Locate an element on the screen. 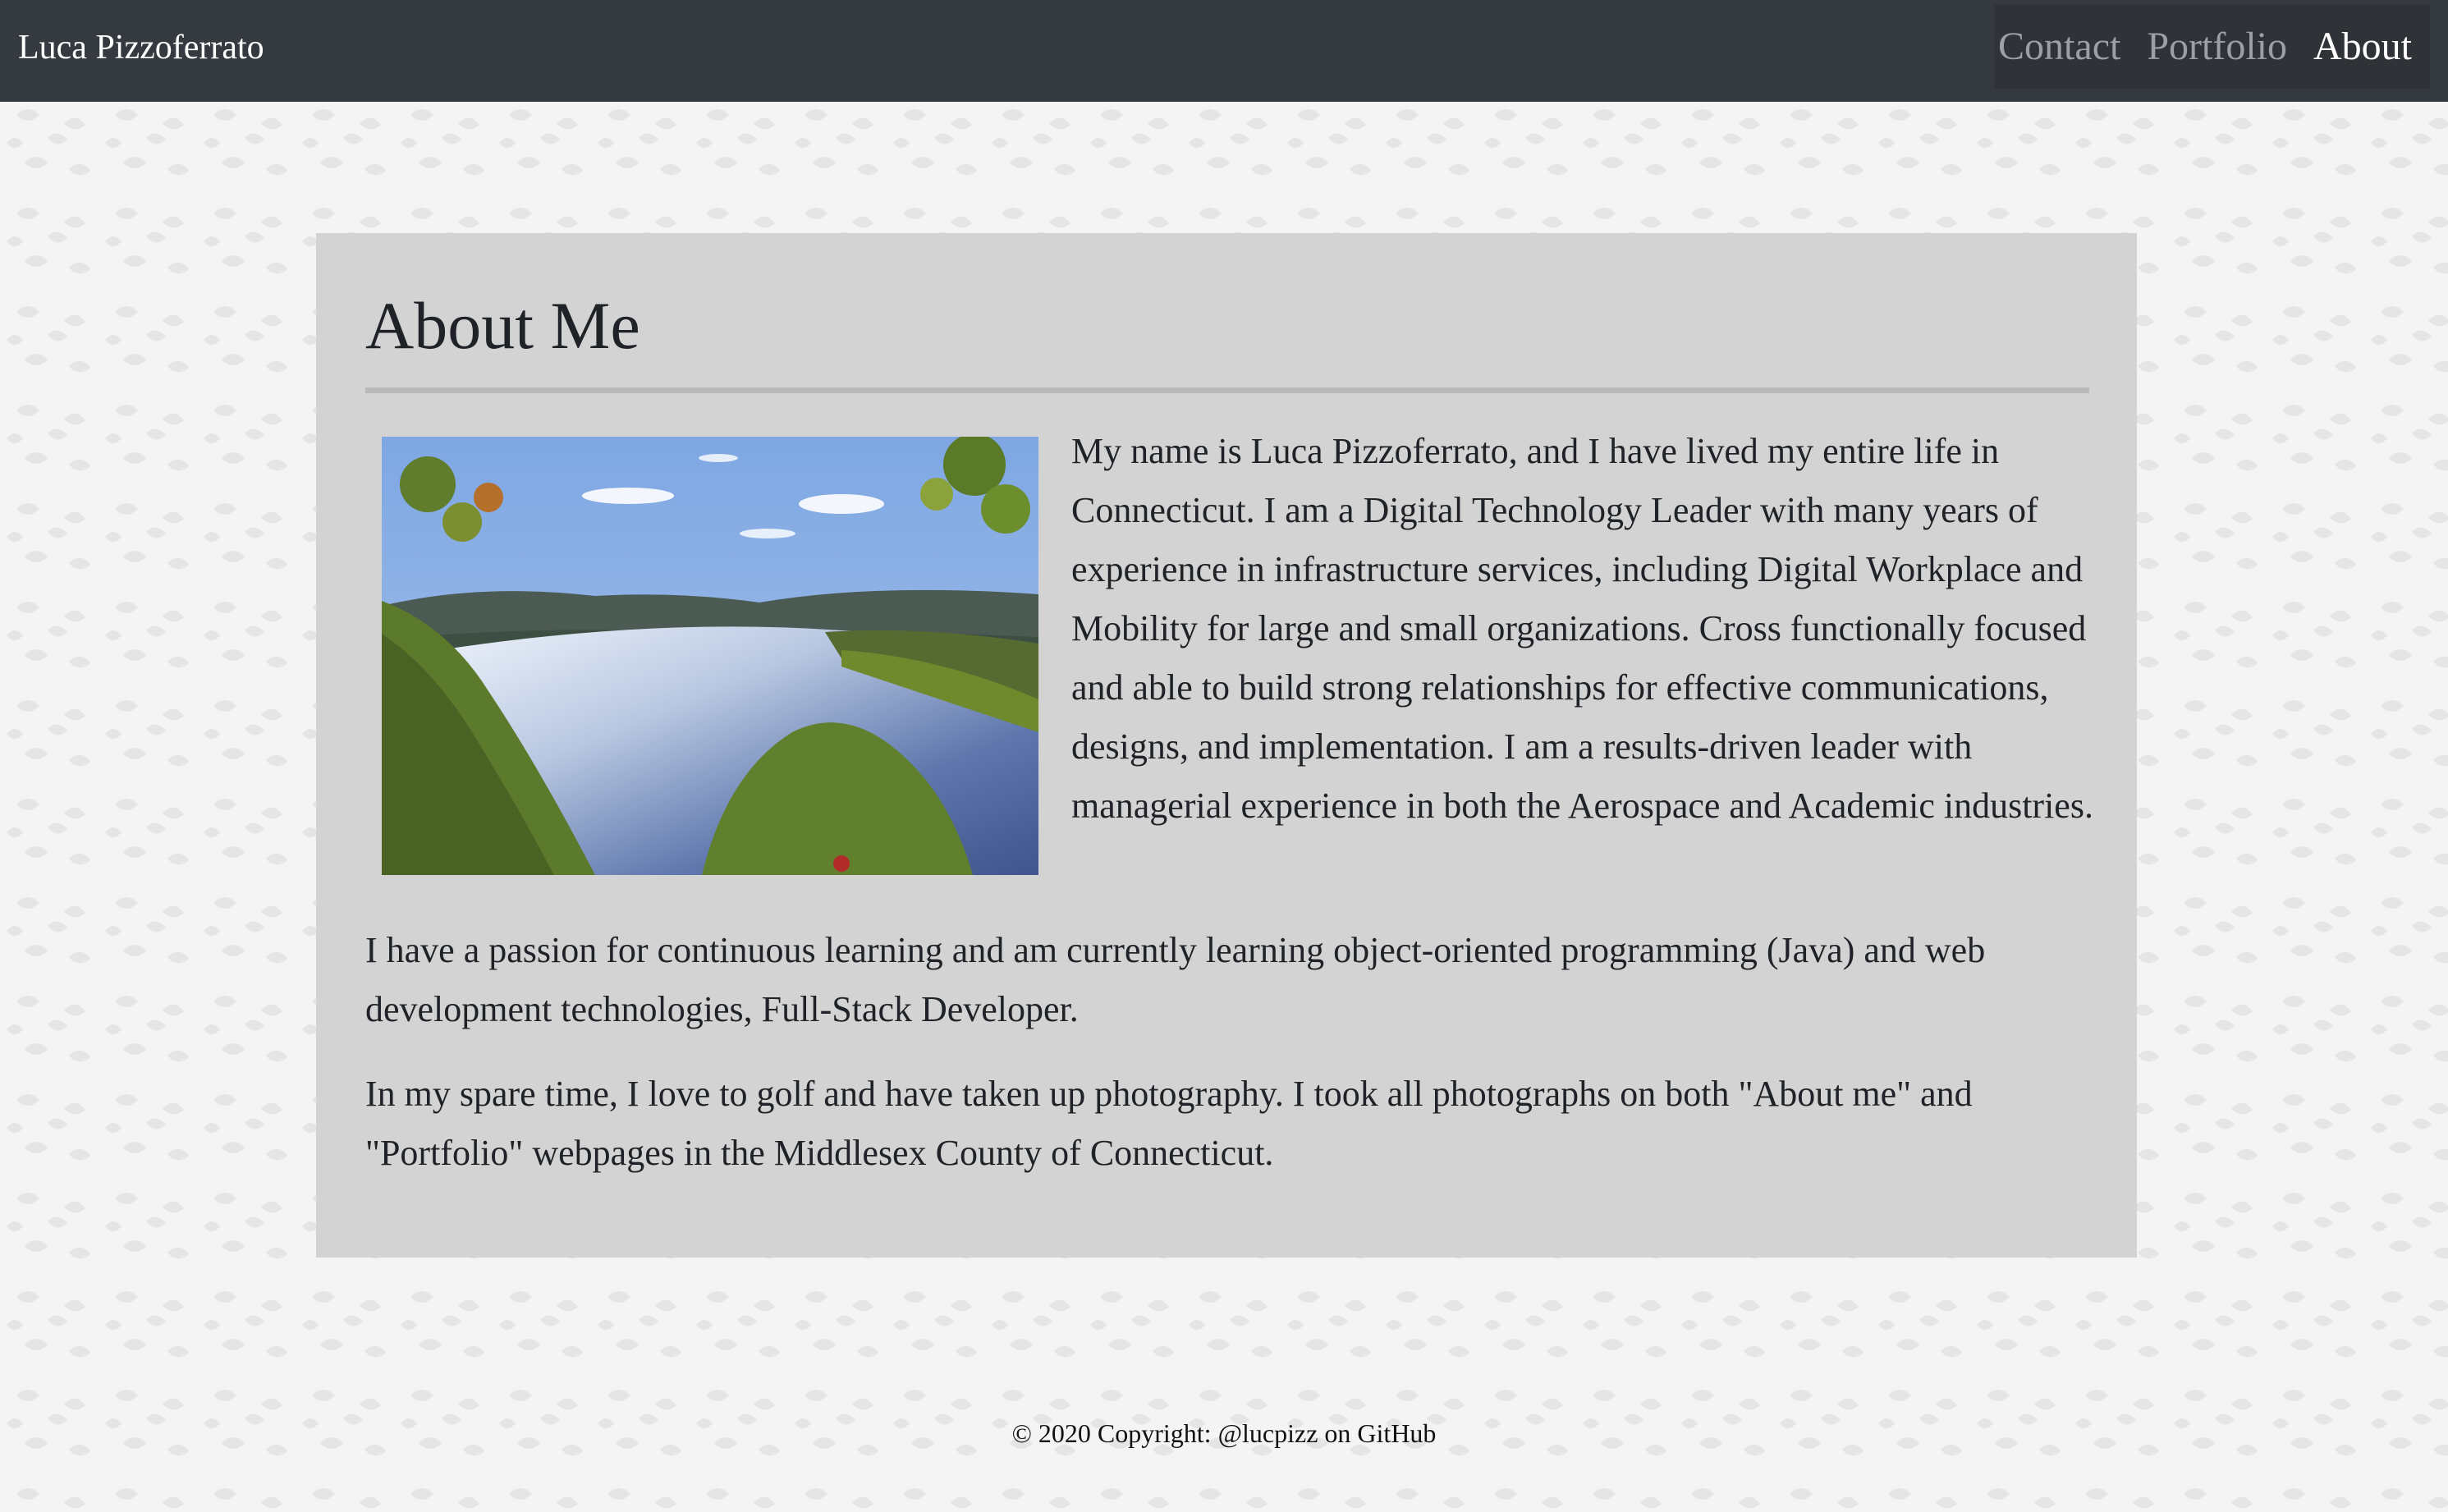  primary-nav: Contact Portfolio About is located at coordinates (2212, 47).